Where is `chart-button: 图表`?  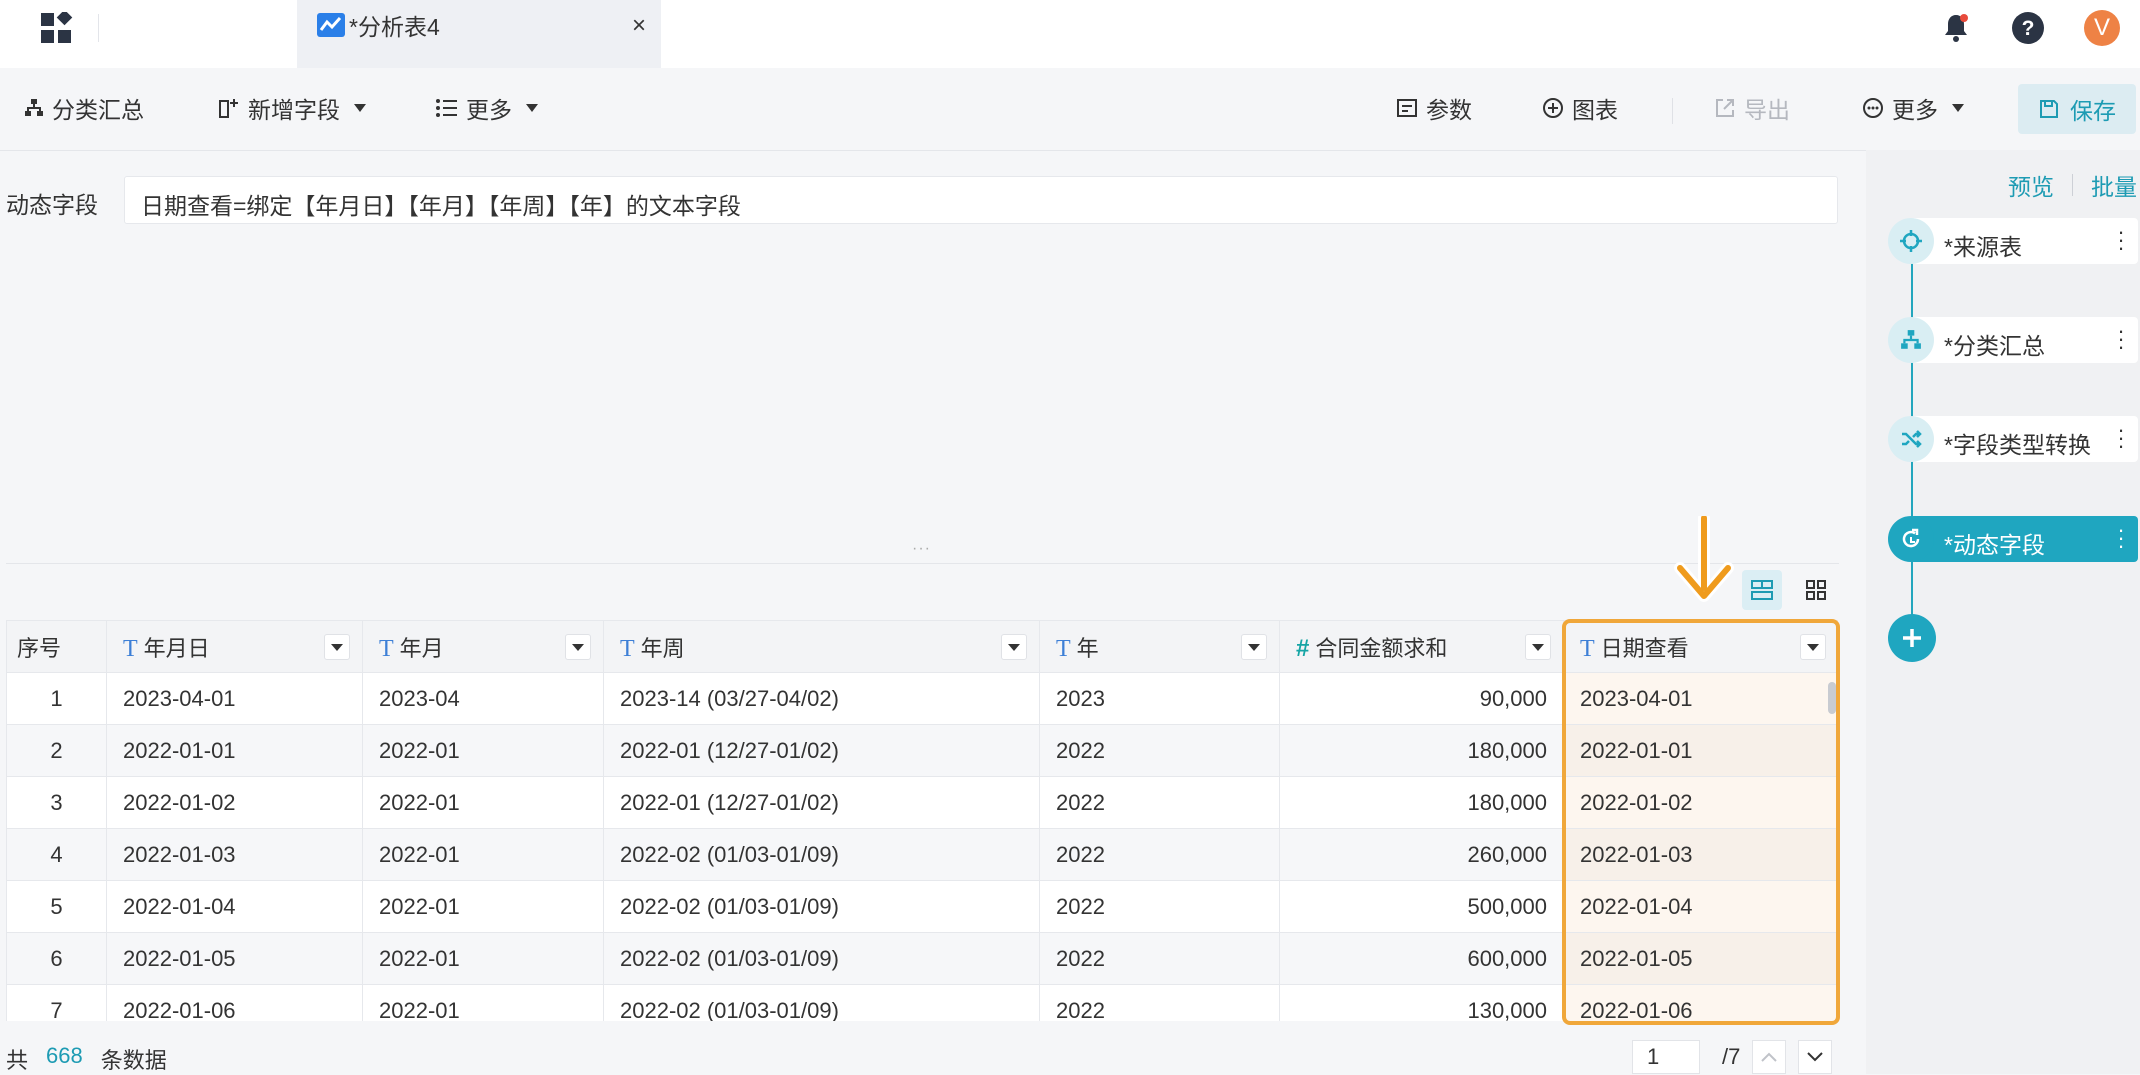 chart-button: 图表 is located at coordinates (1580, 108).